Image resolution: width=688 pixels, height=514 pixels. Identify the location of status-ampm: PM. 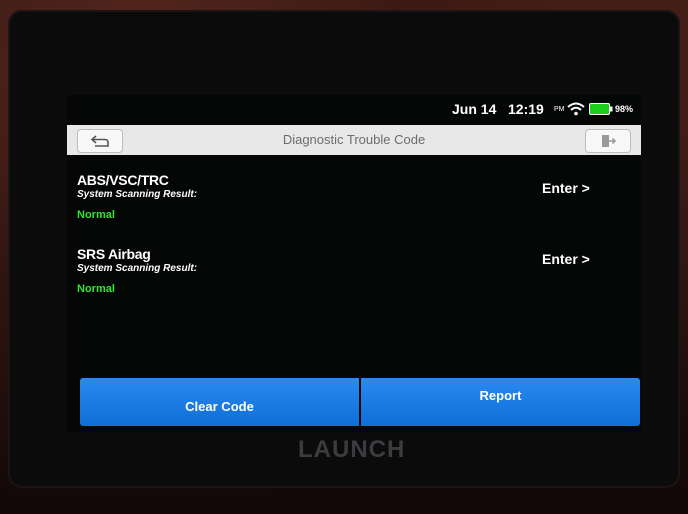
(559, 109).